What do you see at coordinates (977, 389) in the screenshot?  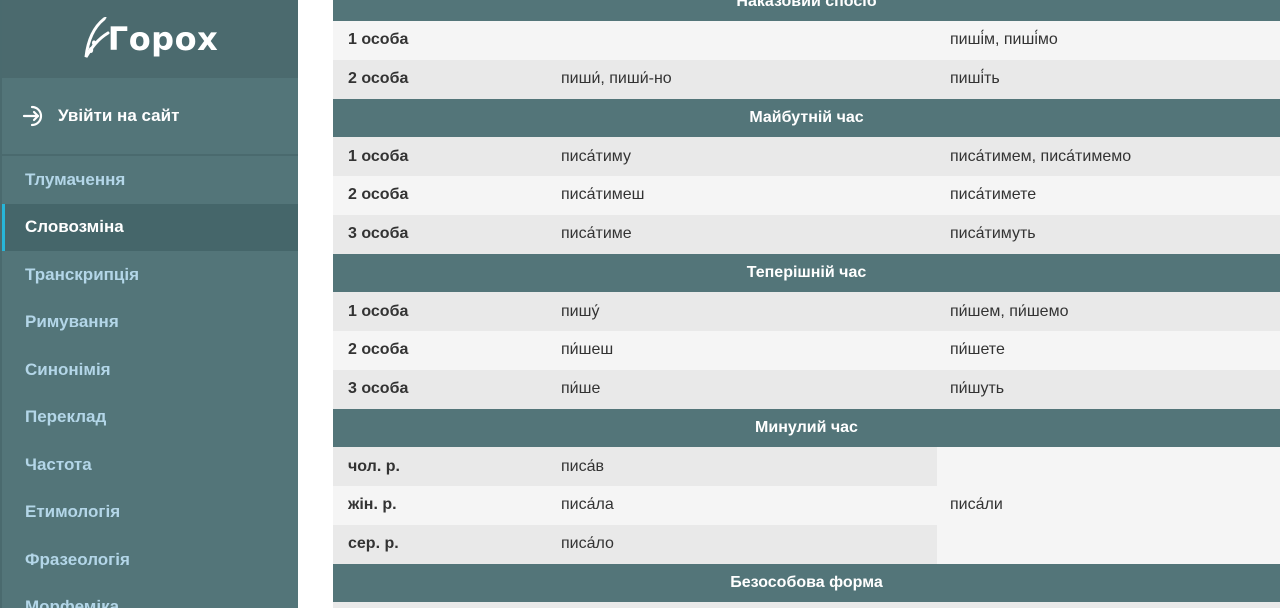 I see `plural-form: пи́шуть` at bounding box center [977, 389].